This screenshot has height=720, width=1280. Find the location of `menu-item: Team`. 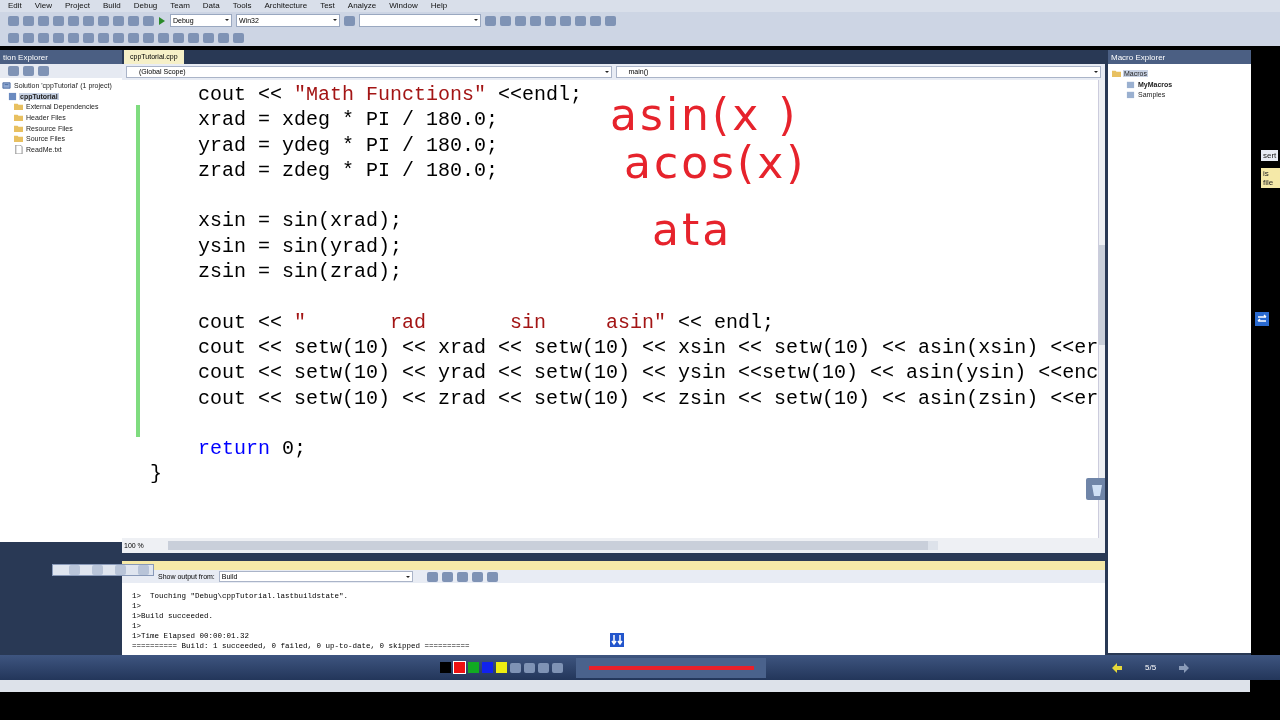

menu-item: Team is located at coordinates (180, 6).